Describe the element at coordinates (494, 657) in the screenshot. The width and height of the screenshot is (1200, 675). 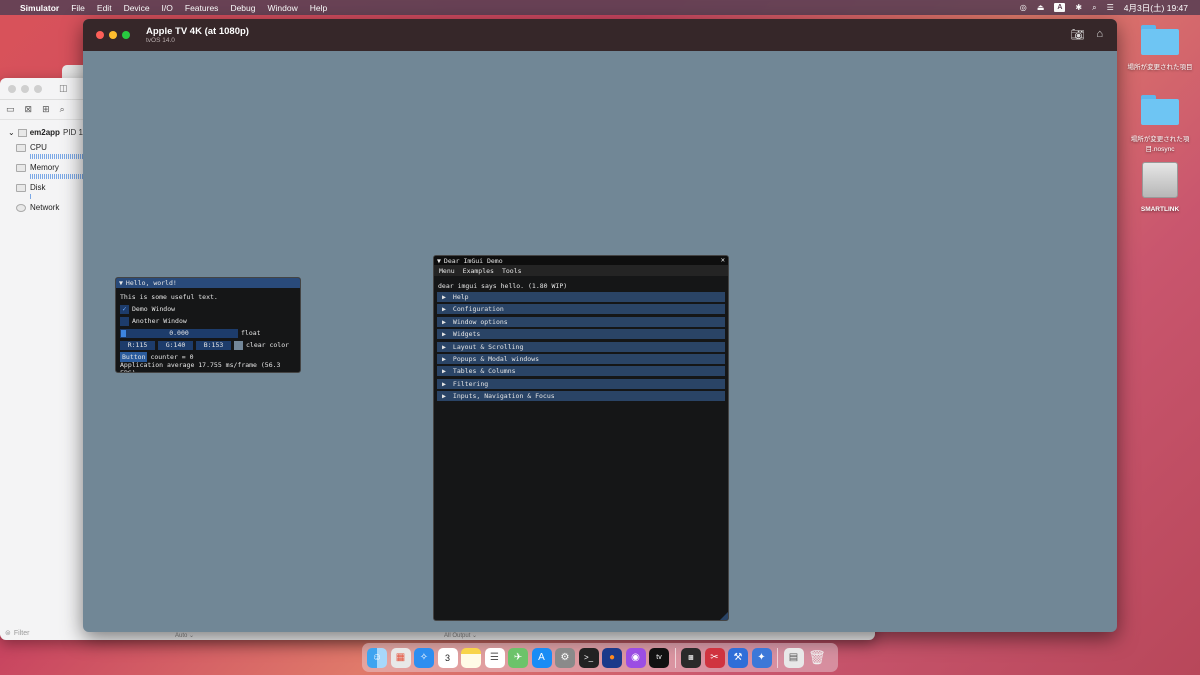
I see `reminders-icon: ☰` at that location.